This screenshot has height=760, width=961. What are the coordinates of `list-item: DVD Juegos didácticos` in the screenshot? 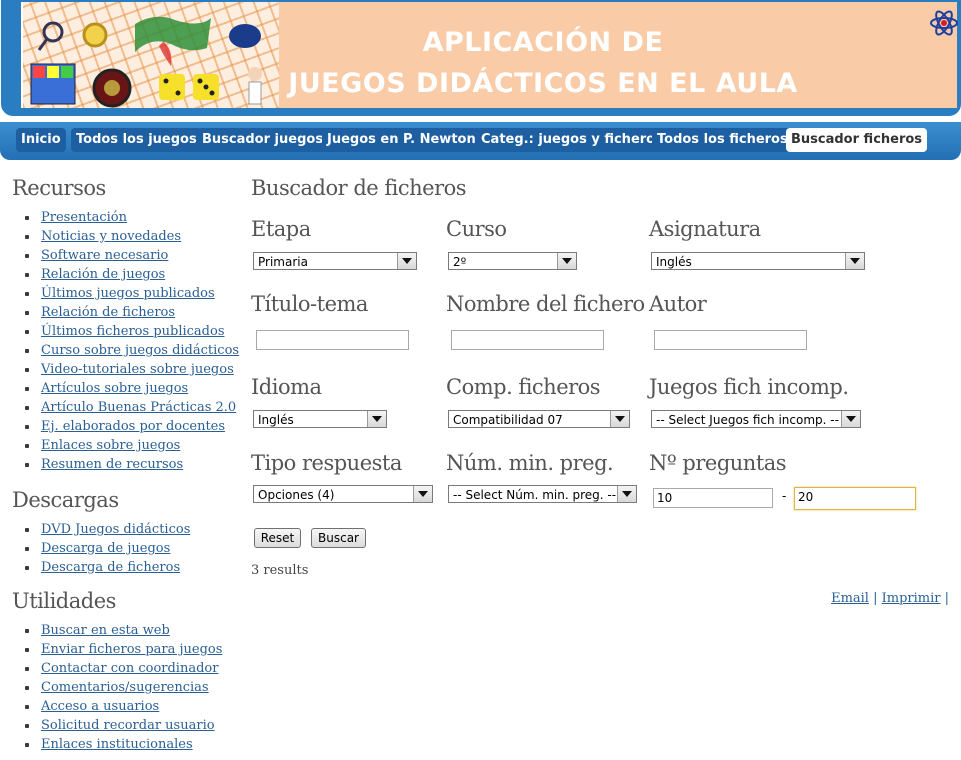 It's located at (133, 529).